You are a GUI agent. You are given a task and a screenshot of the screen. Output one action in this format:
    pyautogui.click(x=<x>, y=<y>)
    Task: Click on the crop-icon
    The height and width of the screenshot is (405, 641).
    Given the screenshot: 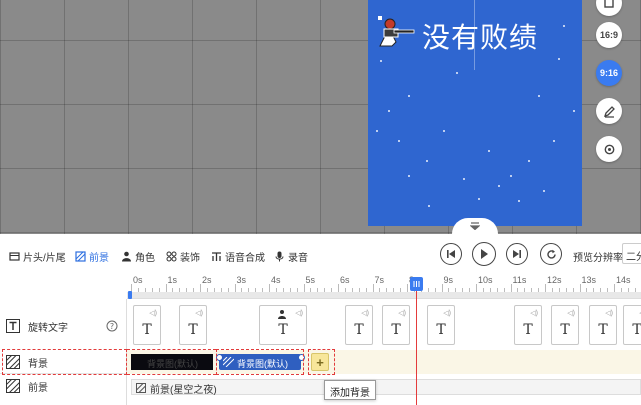 What is the action you would take?
    pyautogui.click(x=609, y=8)
    